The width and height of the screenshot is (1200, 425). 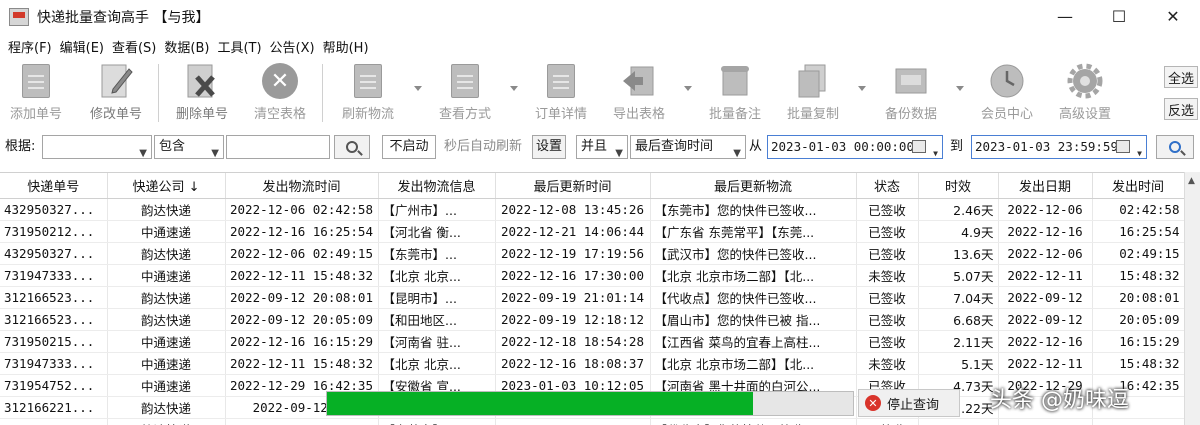 What do you see at coordinates (346, 46) in the screenshot?
I see `menu-help: 帮助(H)` at bounding box center [346, 46].